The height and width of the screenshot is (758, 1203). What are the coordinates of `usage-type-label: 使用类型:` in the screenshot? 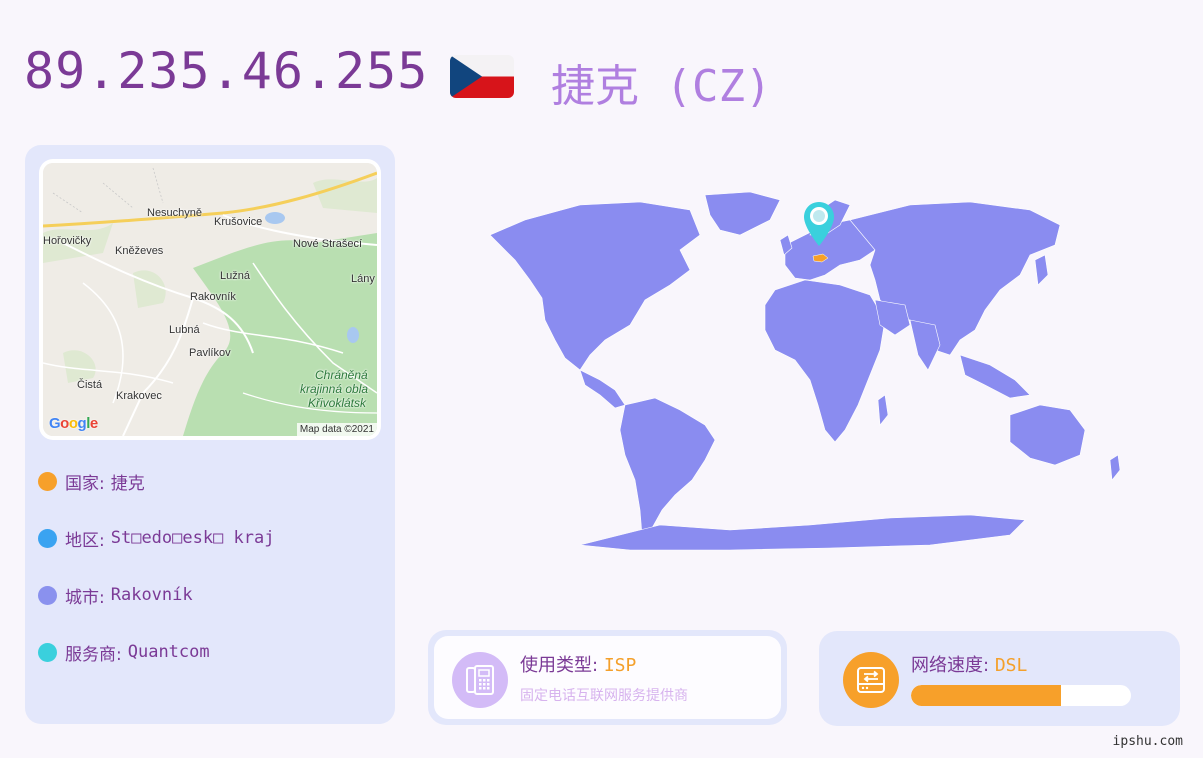 It's located at (559, 665).